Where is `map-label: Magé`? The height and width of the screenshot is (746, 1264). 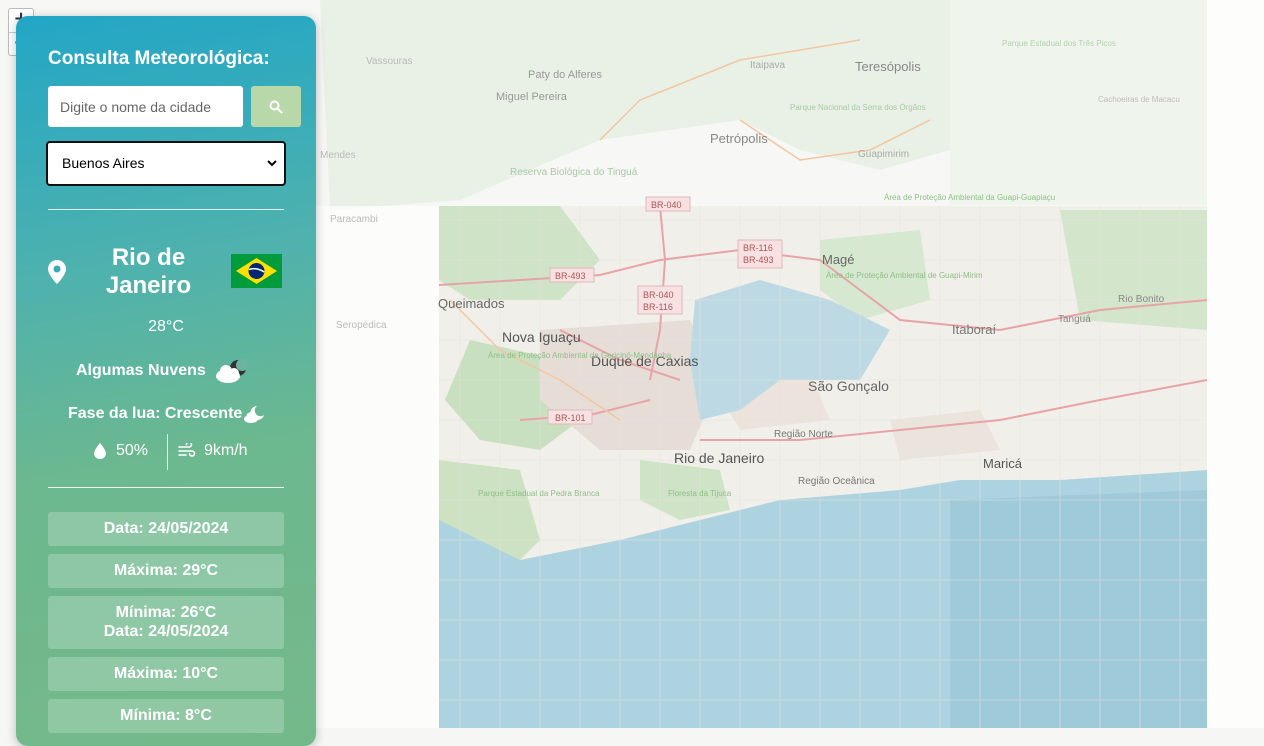
map-label: Magé is located at coordinates (838, 259).